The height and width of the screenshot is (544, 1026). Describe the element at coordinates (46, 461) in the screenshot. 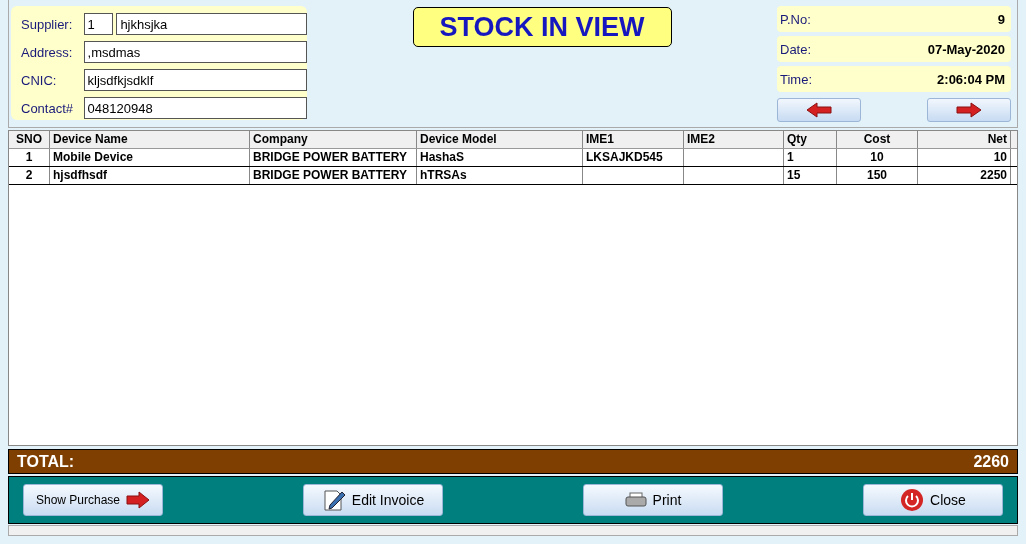

I see `total-label: TOTAL:` at that location.